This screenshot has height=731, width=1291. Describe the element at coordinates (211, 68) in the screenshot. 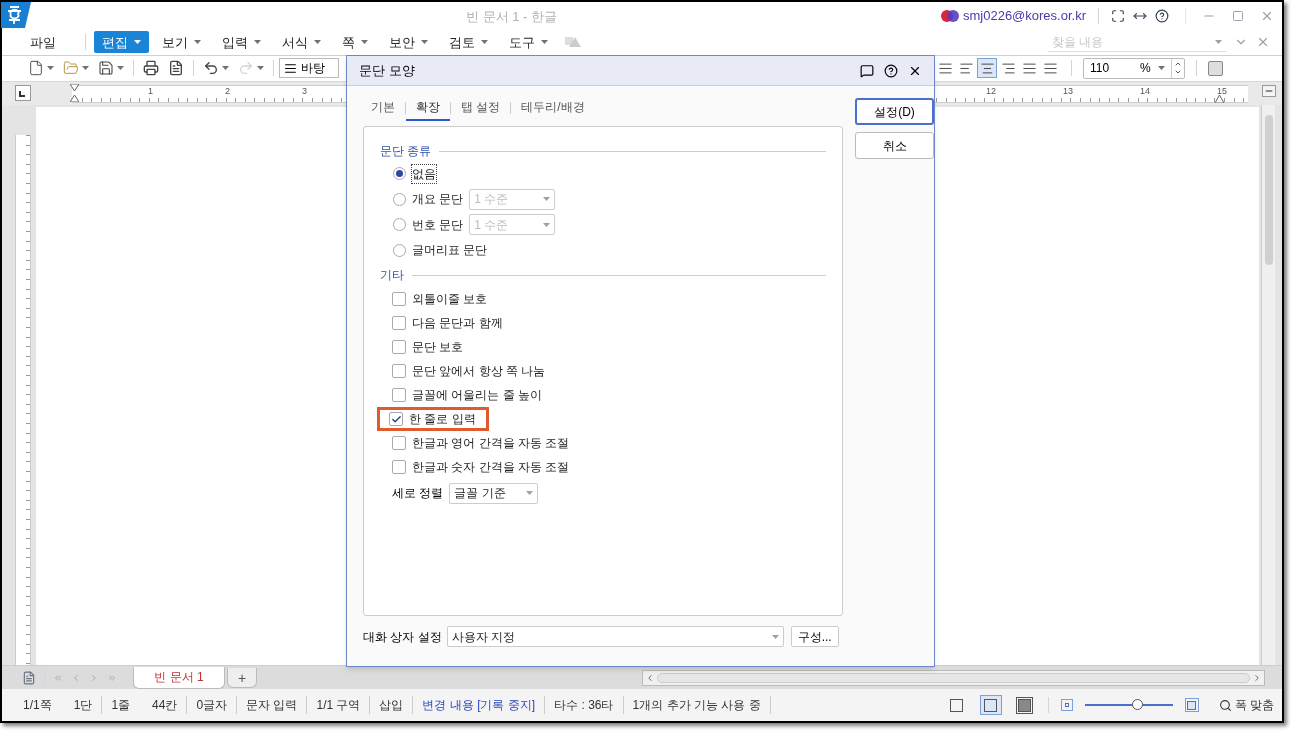

I see `undo-icon` at that location.